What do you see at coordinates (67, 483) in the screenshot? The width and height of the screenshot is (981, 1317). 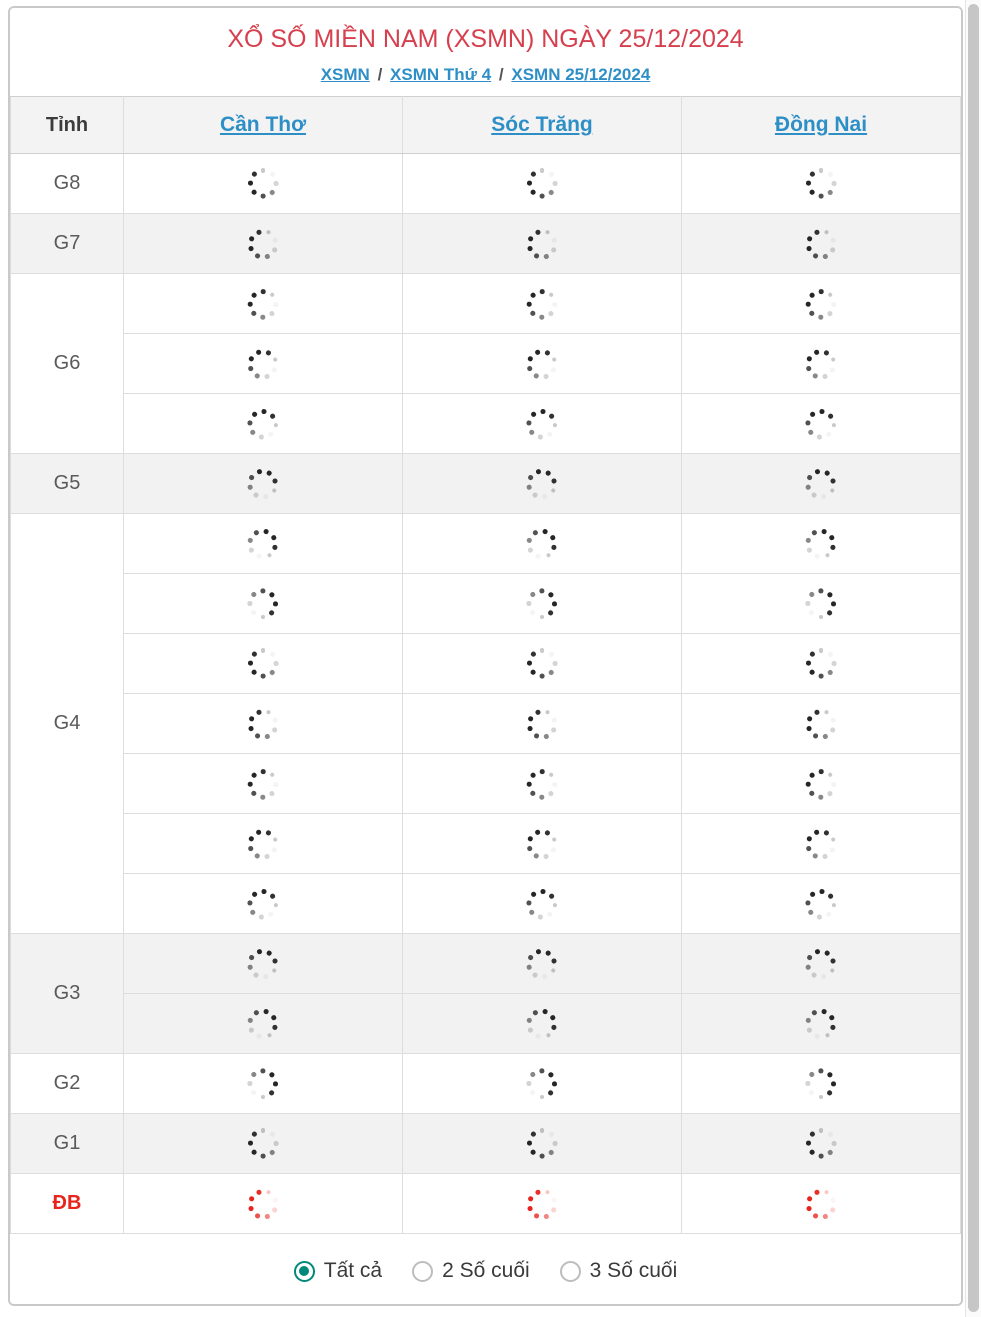 I see `prize-label-g5: G5` at bounding box center [67, 483].